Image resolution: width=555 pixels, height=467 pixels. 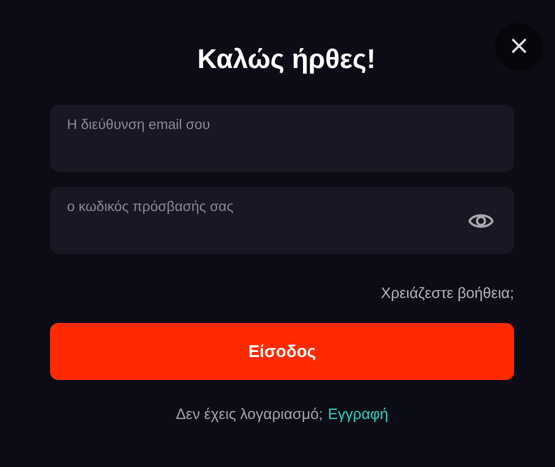 What do you see at coordinates (282, 220) in the screenshot?
I see `password-field: ο κωδικός πρόσβασής σας` at bounding box center [282, 220].